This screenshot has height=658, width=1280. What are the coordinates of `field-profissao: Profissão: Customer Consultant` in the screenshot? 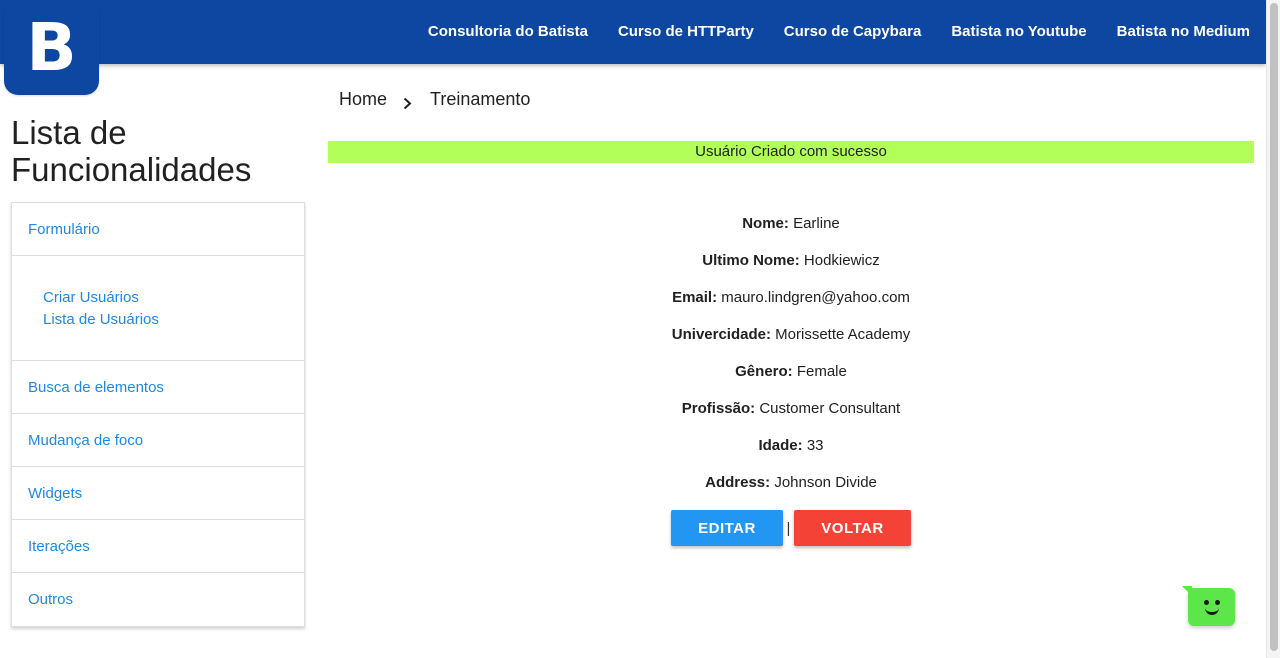 It's located at (791, 408).